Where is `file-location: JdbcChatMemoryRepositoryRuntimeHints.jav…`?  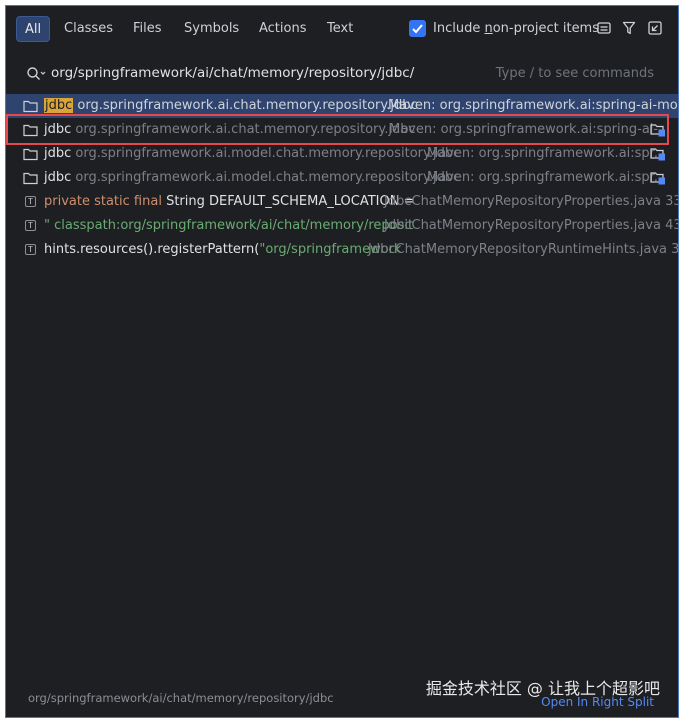 file-location: JdbcChatMemoryRepositoryRuntimeHints.jav… is located at coordinates (523, 249).